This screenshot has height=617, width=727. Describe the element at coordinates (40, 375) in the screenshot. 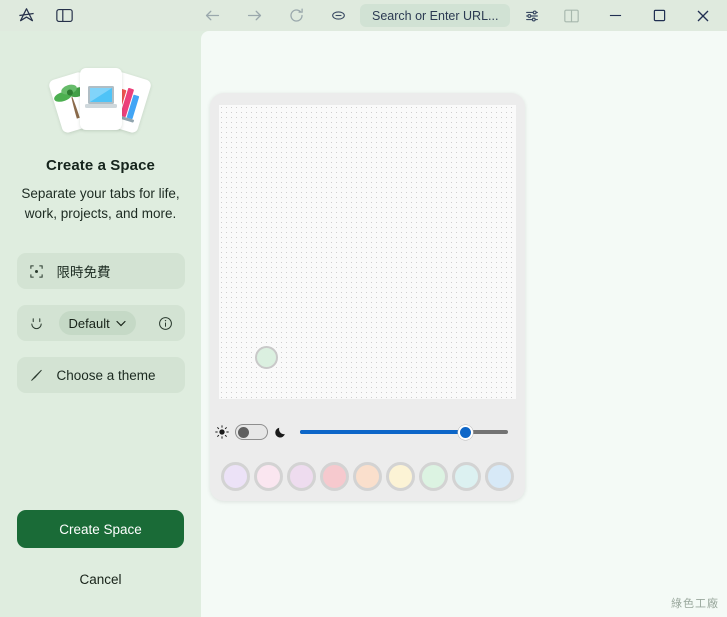

I see `paintbrush-icon` at that location.